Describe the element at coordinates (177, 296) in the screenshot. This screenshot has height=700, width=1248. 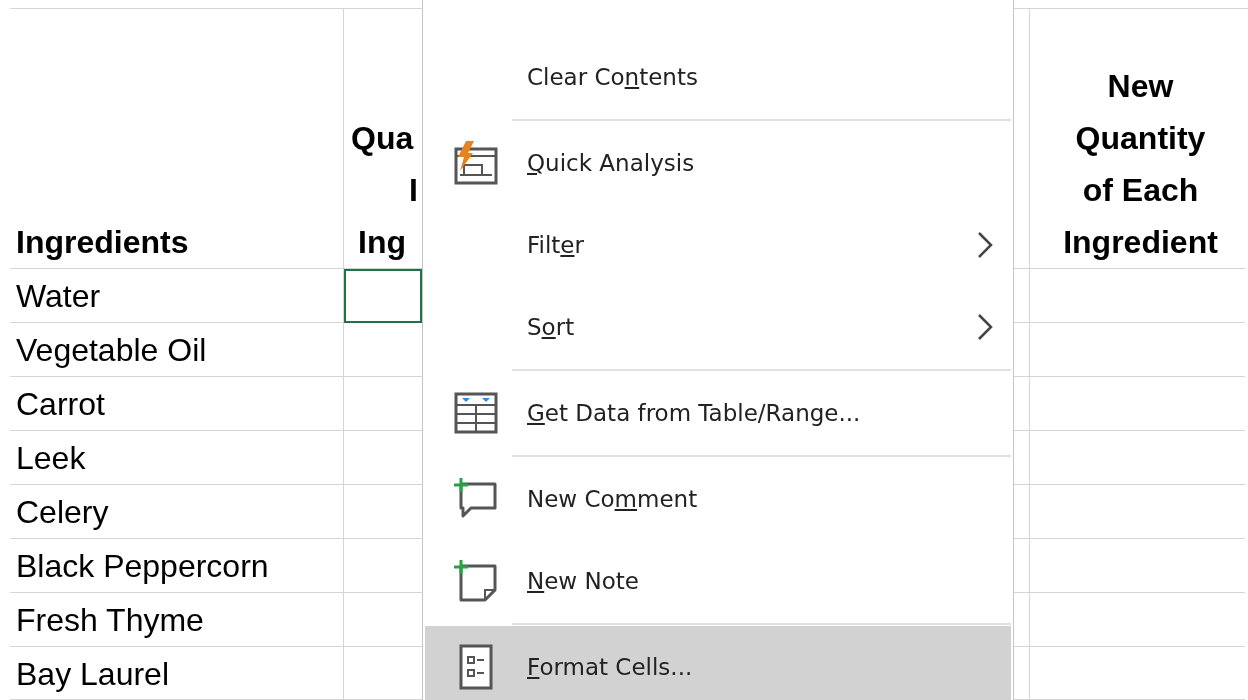
I see `table-cell: Water` at that location.